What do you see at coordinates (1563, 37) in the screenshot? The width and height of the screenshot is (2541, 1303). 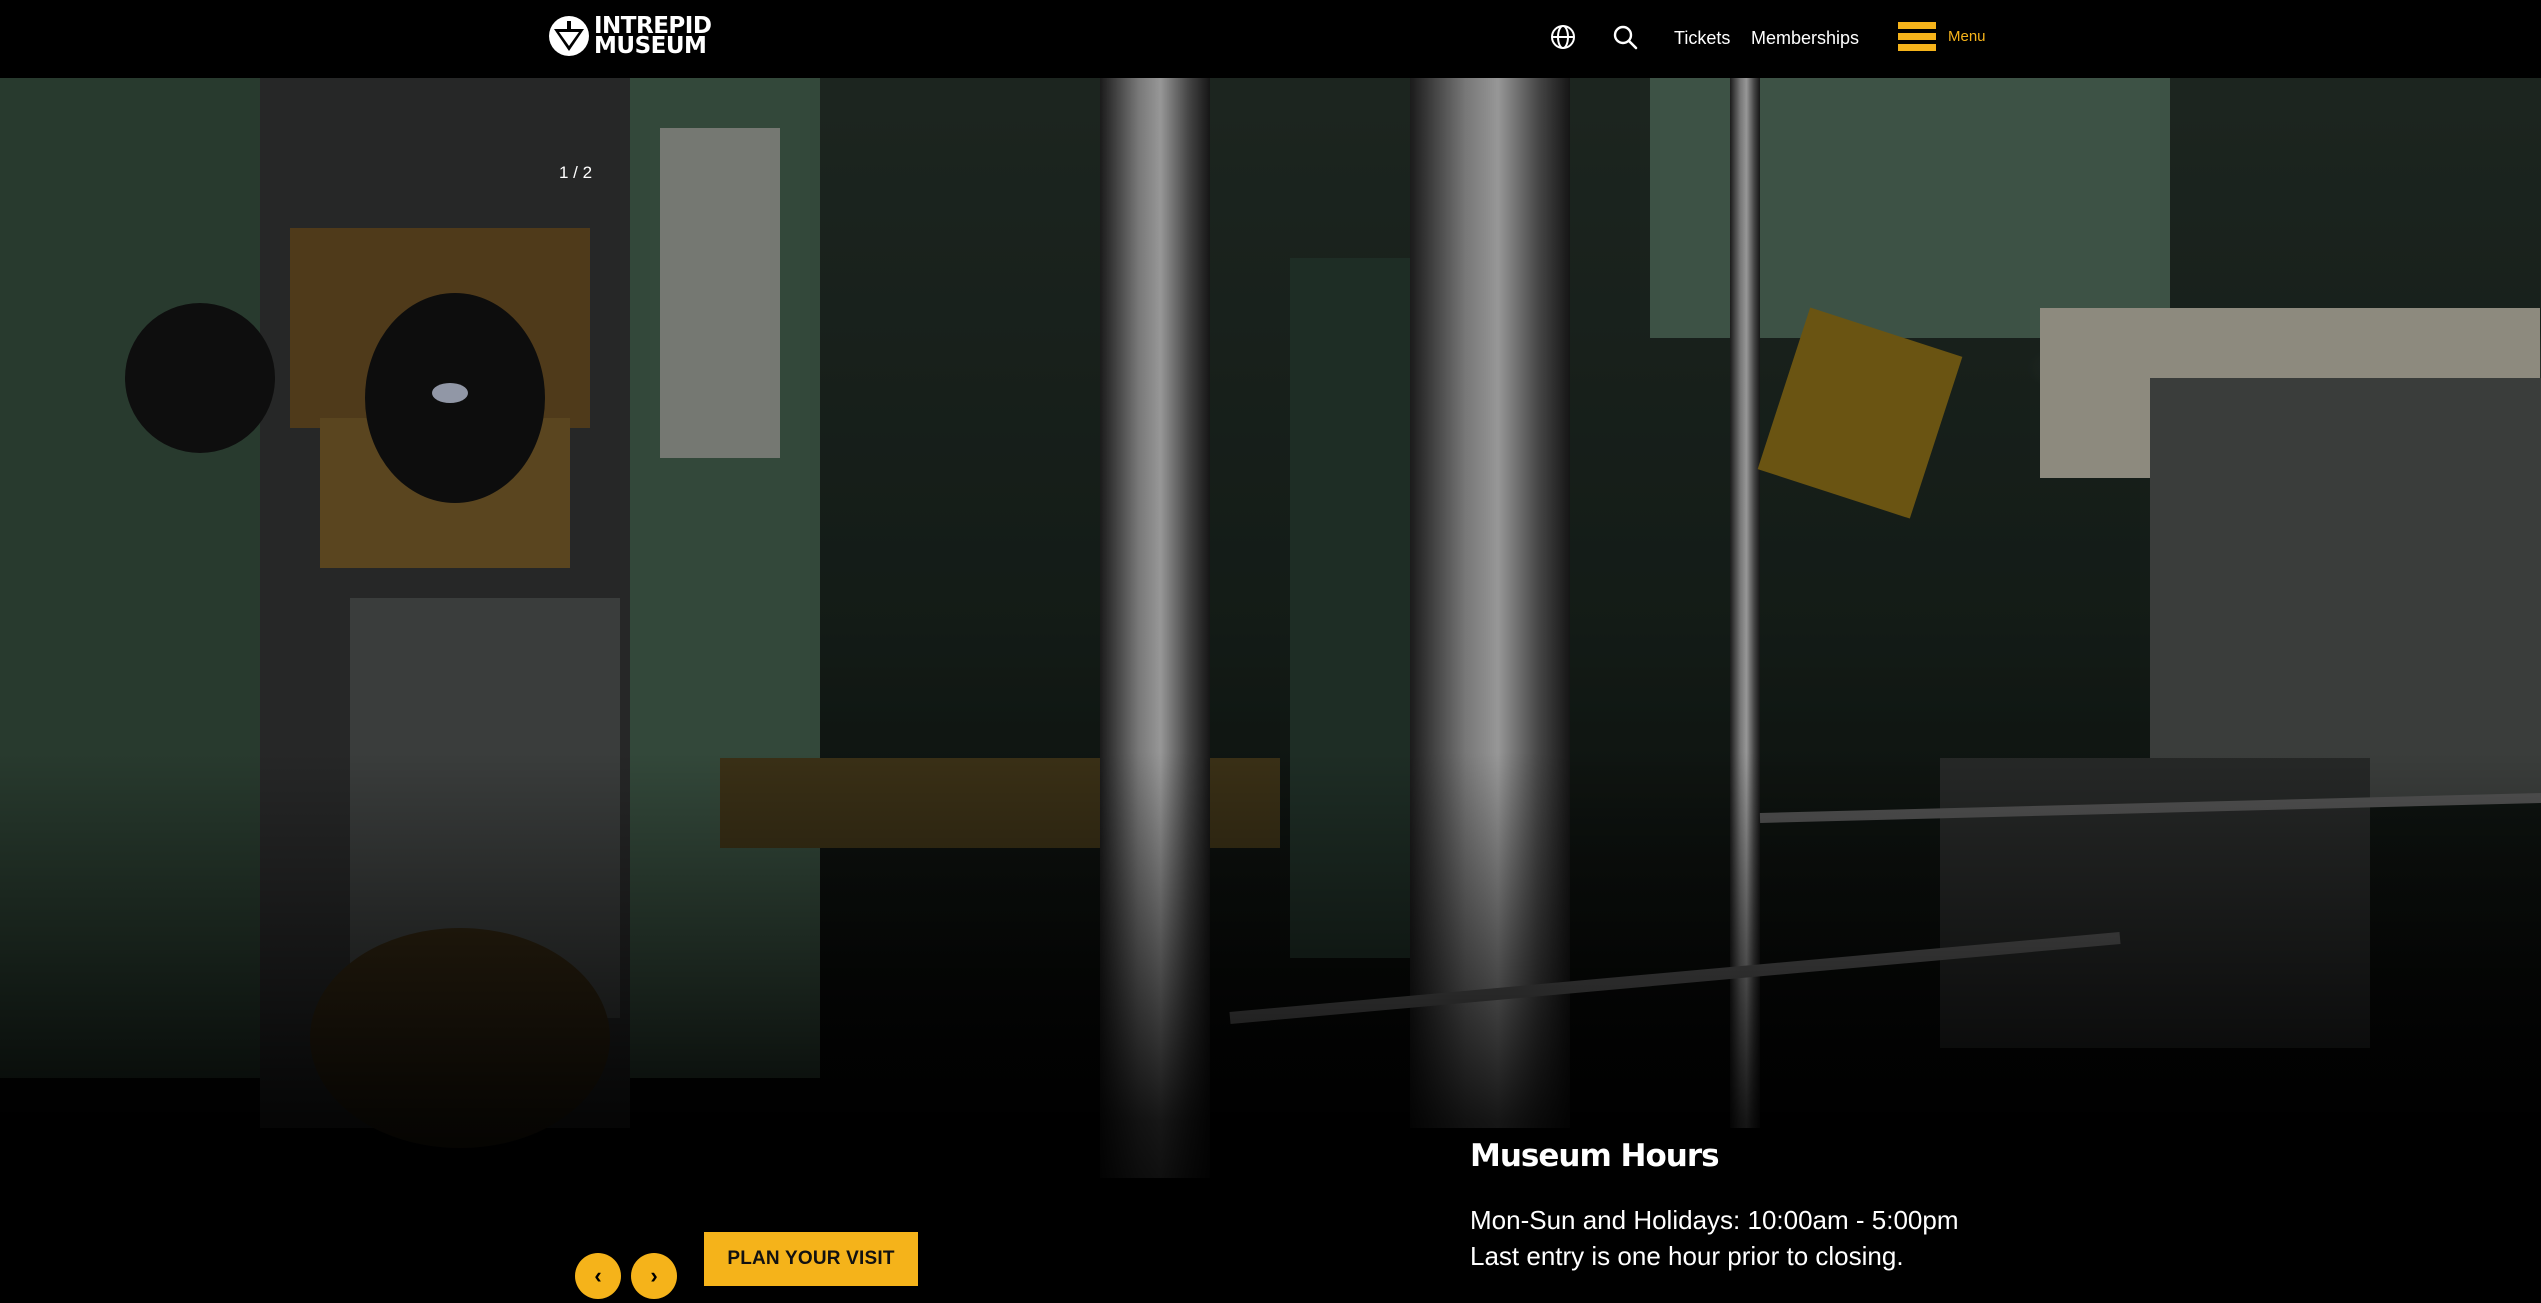 I see `globe-icon` at bounding box center [1563, 37].